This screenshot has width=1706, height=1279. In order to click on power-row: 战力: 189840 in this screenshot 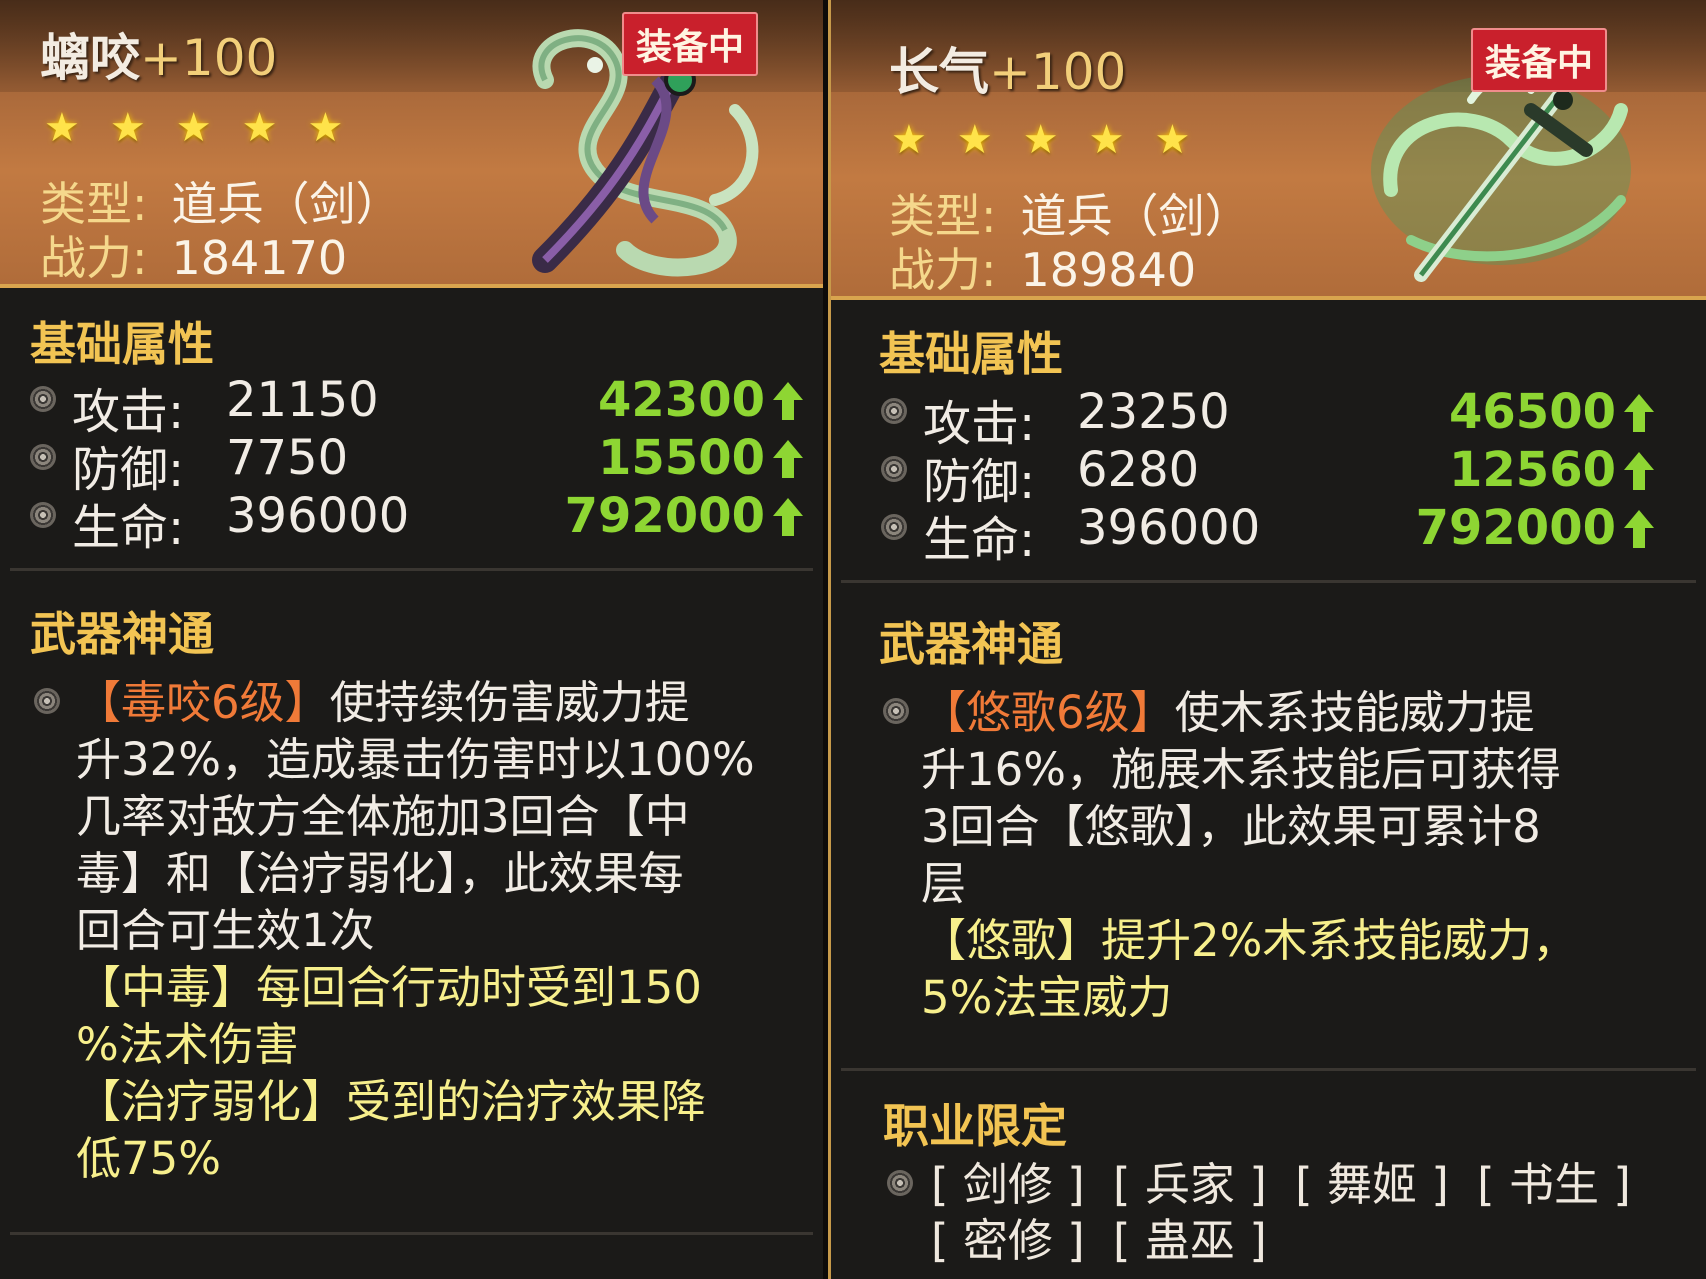, I will do `click(1042, 267)`.